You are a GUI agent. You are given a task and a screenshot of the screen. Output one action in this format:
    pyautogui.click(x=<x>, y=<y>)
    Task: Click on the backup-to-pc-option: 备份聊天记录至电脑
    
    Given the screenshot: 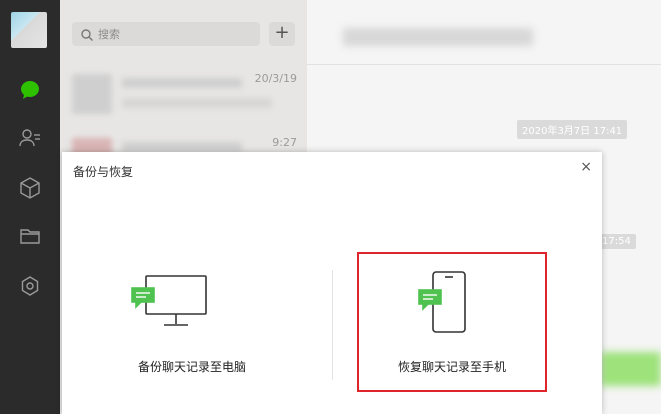 What is the action you would take?
    pyautogui.click(x=192, y=317)
    